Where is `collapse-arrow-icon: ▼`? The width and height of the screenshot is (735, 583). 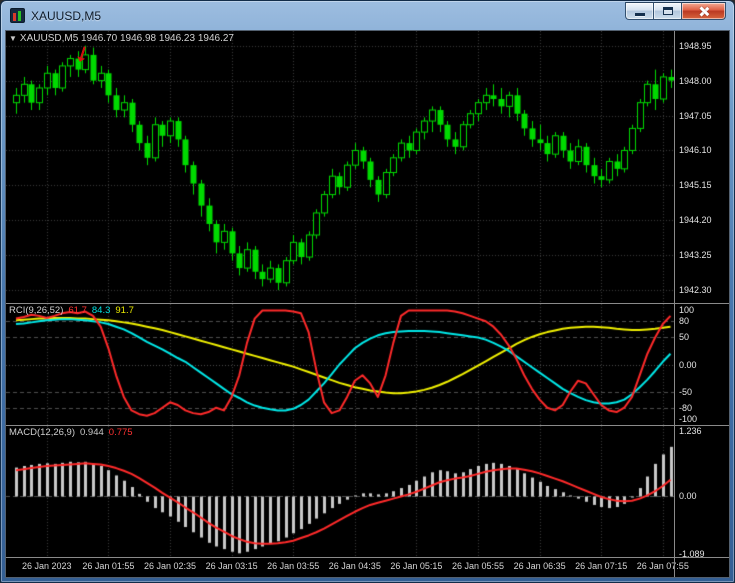 collapse-arrow-icon: ▼ is located at coordinates (13, 38).